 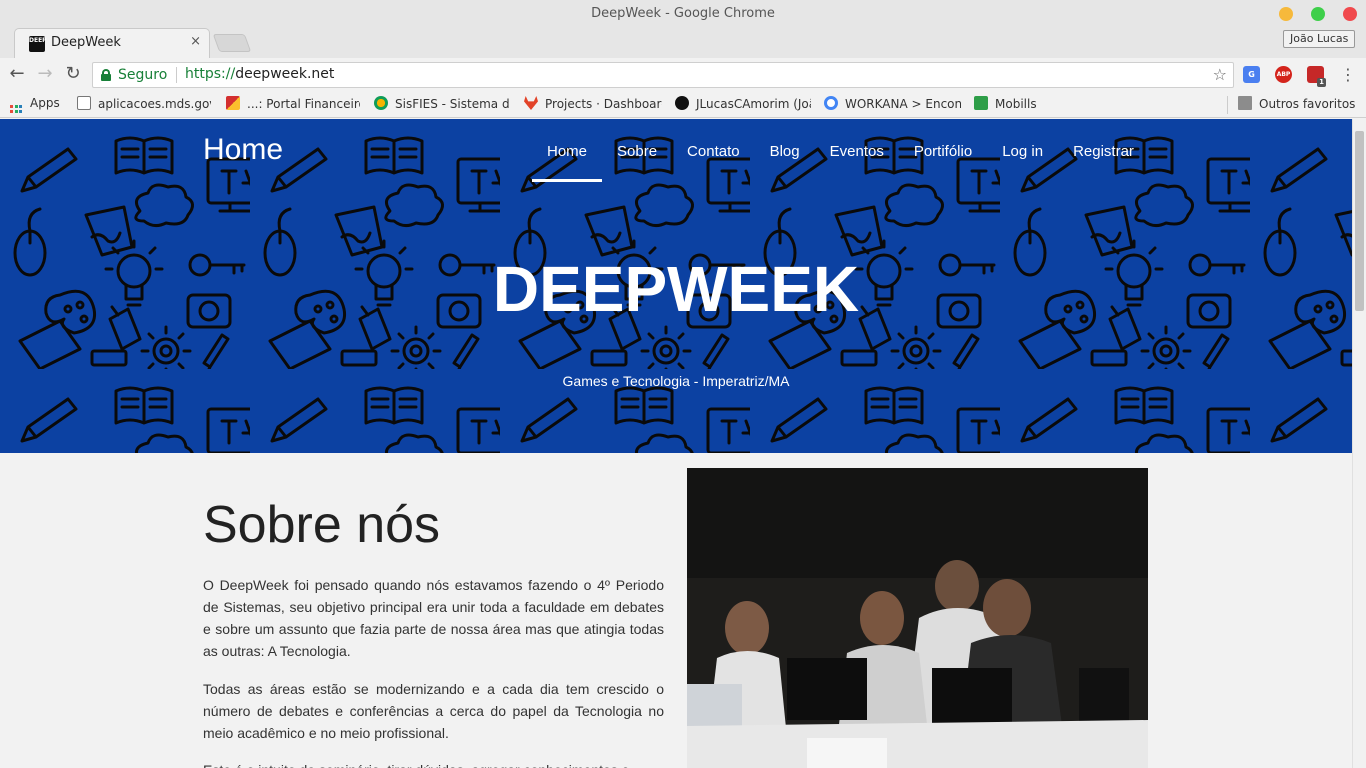 I want to click on nav-blog: Blog, so click(x=785, y=151).